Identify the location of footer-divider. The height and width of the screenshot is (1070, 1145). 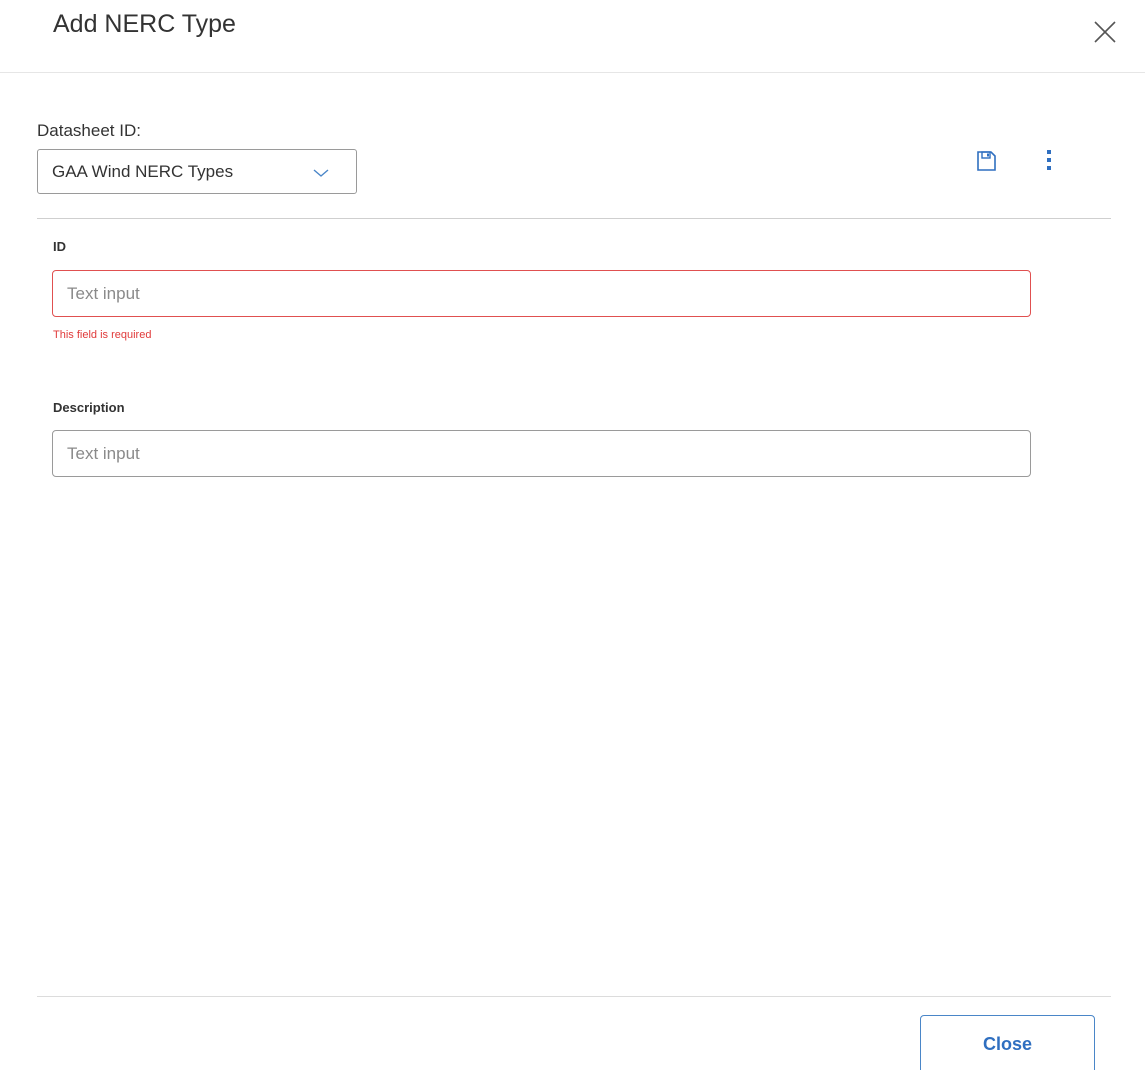
(574, 996).